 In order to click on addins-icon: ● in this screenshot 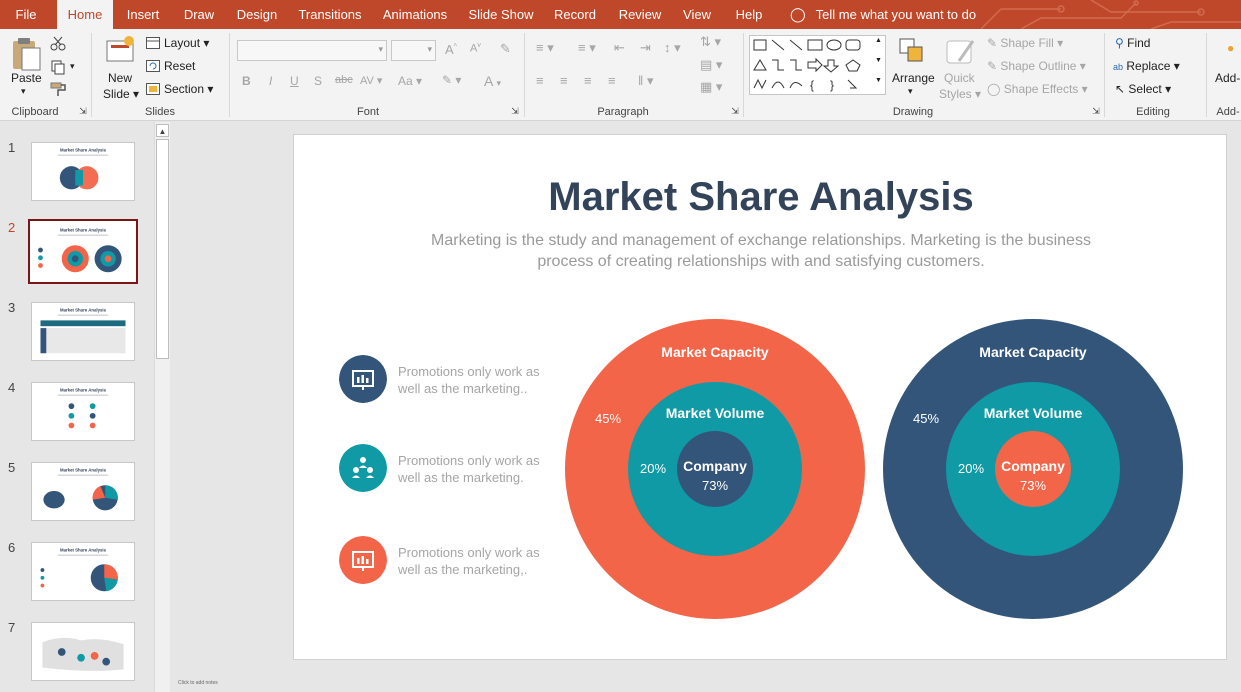, I will do `click(1230, 48)`.